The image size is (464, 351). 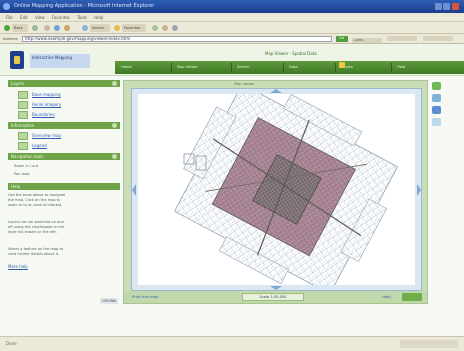 What do you see at coordinates (34, 254) in the screenshot?
I see `help-text-line: view further details about it.` at bounding box center [34, 254].